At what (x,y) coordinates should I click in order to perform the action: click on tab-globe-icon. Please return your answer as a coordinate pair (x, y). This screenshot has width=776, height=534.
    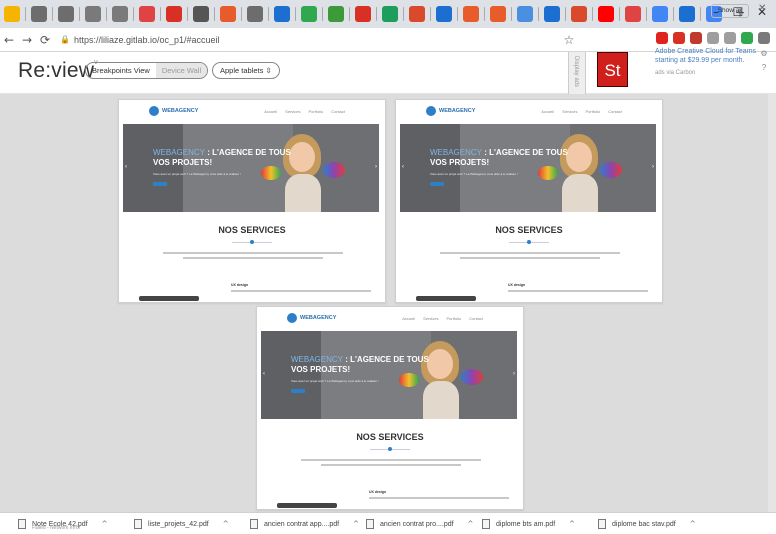
    Looking at the image, I should click on (444, 14).